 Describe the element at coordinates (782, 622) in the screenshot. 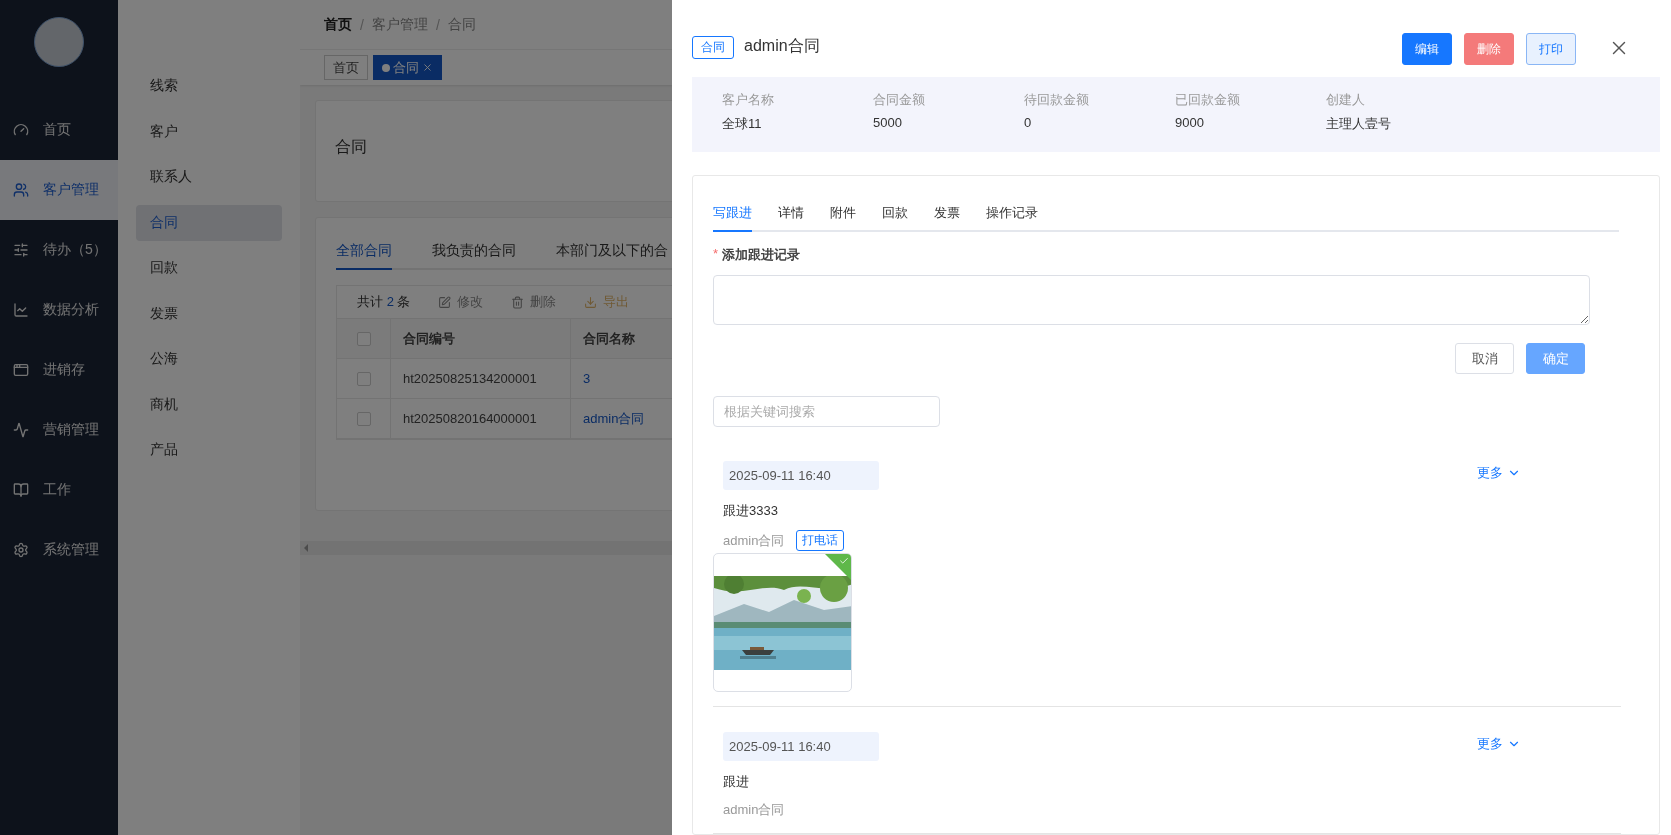

I see `attachment-card` at that location.